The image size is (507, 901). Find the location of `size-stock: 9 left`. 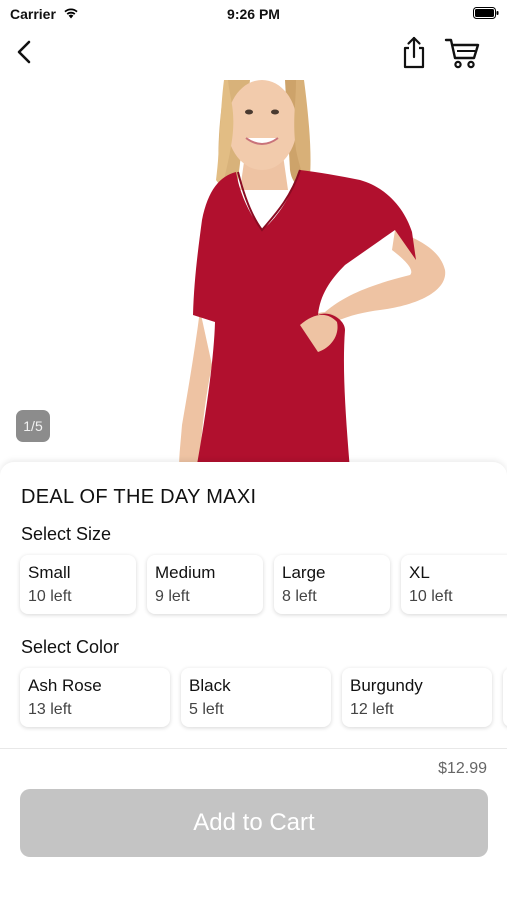

size-stock: 9 left is located at coordinates (172, 596).